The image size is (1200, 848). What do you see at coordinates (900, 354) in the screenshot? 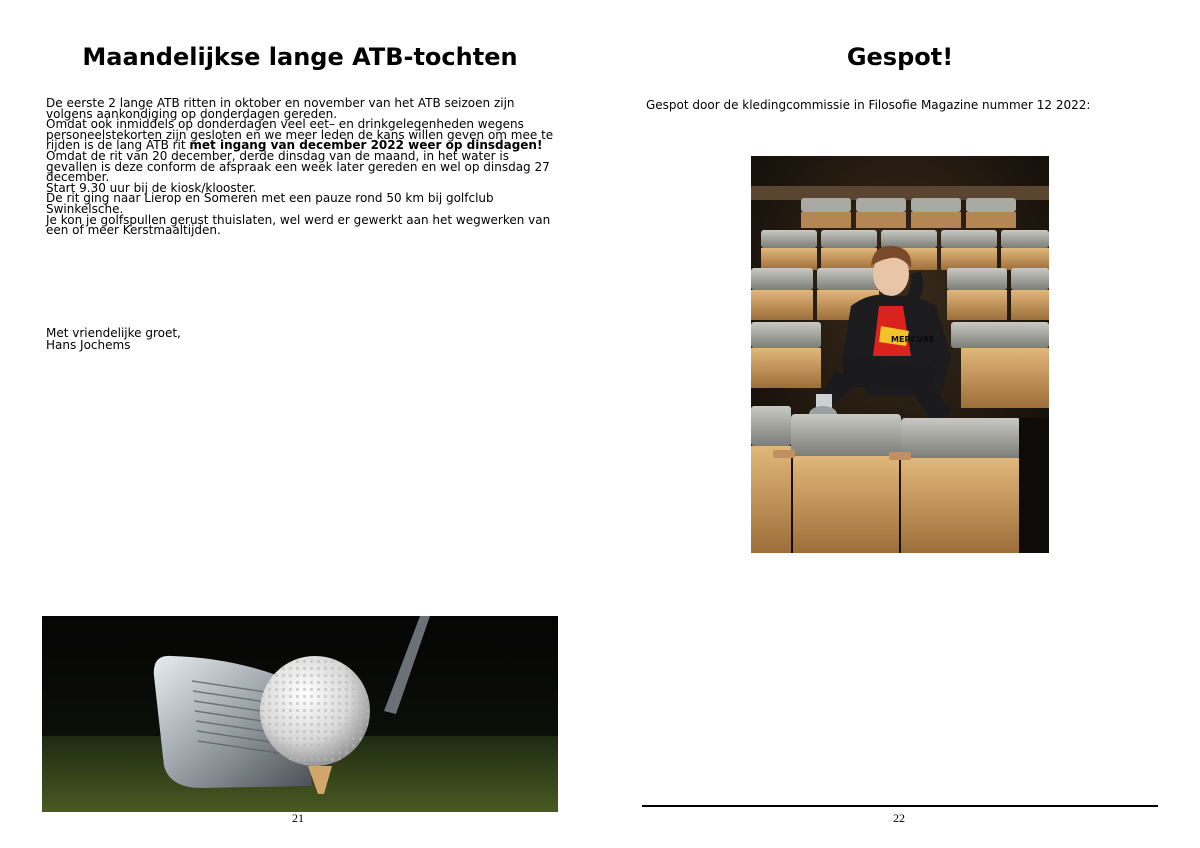
I see `woman-in-auditorium-photo: MERCURE` at bounding box center [900, 354].